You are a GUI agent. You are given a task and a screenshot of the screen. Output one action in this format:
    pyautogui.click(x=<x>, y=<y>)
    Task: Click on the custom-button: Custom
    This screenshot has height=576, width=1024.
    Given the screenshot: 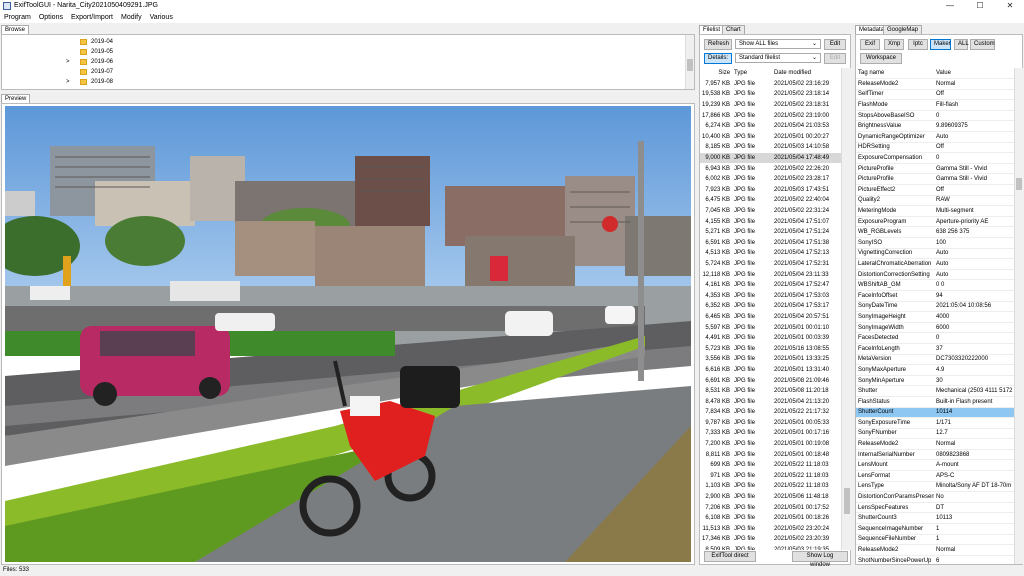 What is the action you would take?
    pyautogui.click(x=982, y=44)
    